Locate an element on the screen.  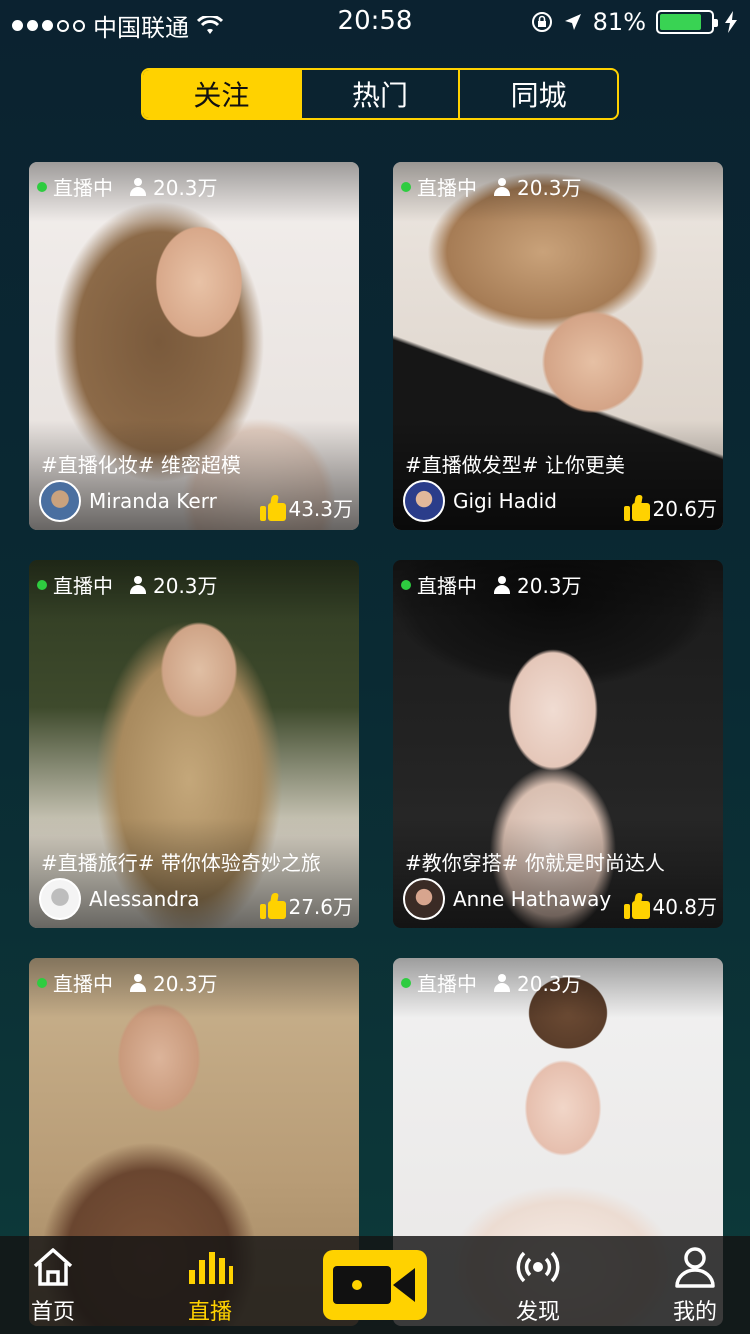
tab-nearby: 同城 is located at coordinates (538, 94).